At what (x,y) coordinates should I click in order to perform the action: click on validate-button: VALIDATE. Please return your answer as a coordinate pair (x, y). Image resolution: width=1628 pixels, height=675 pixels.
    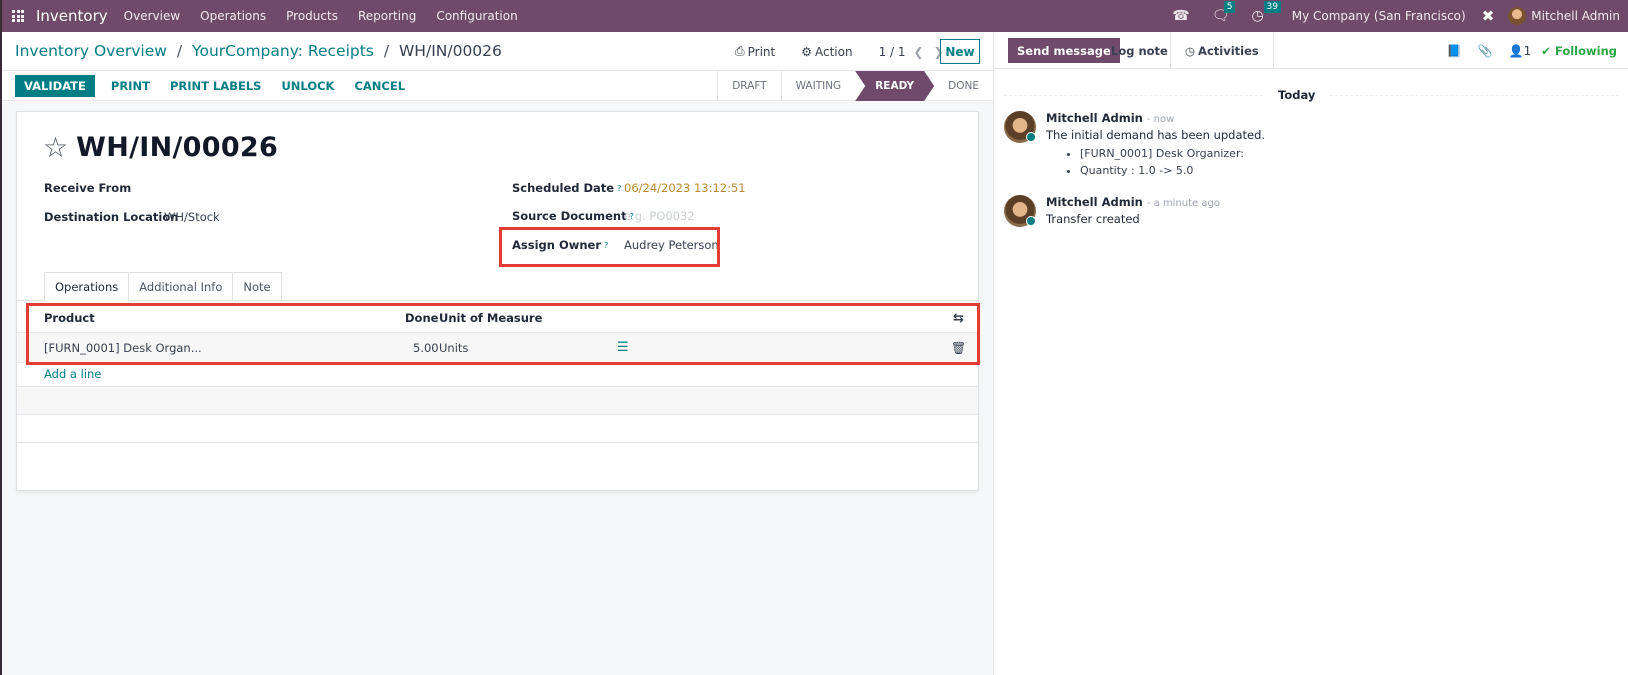
    Looking at the image, I should click on (55, 86).